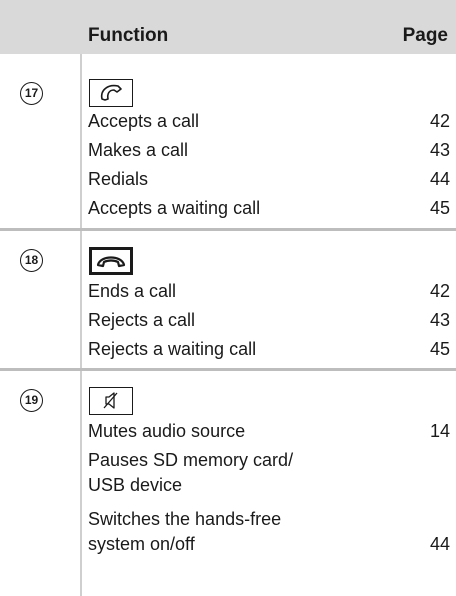 The image size is (456, 596). What do you see at coordinates (144, 121) in the screenshot?
I see `function-text: Accepts a call` at bounding box center [144, 121].